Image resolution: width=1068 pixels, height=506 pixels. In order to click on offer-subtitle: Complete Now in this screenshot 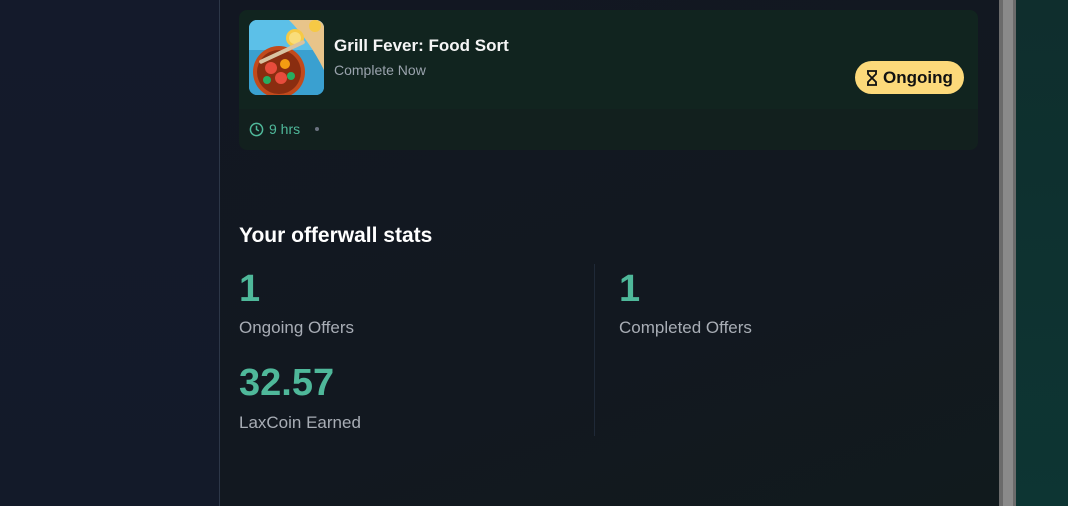, I will do `click(380, 70)`.